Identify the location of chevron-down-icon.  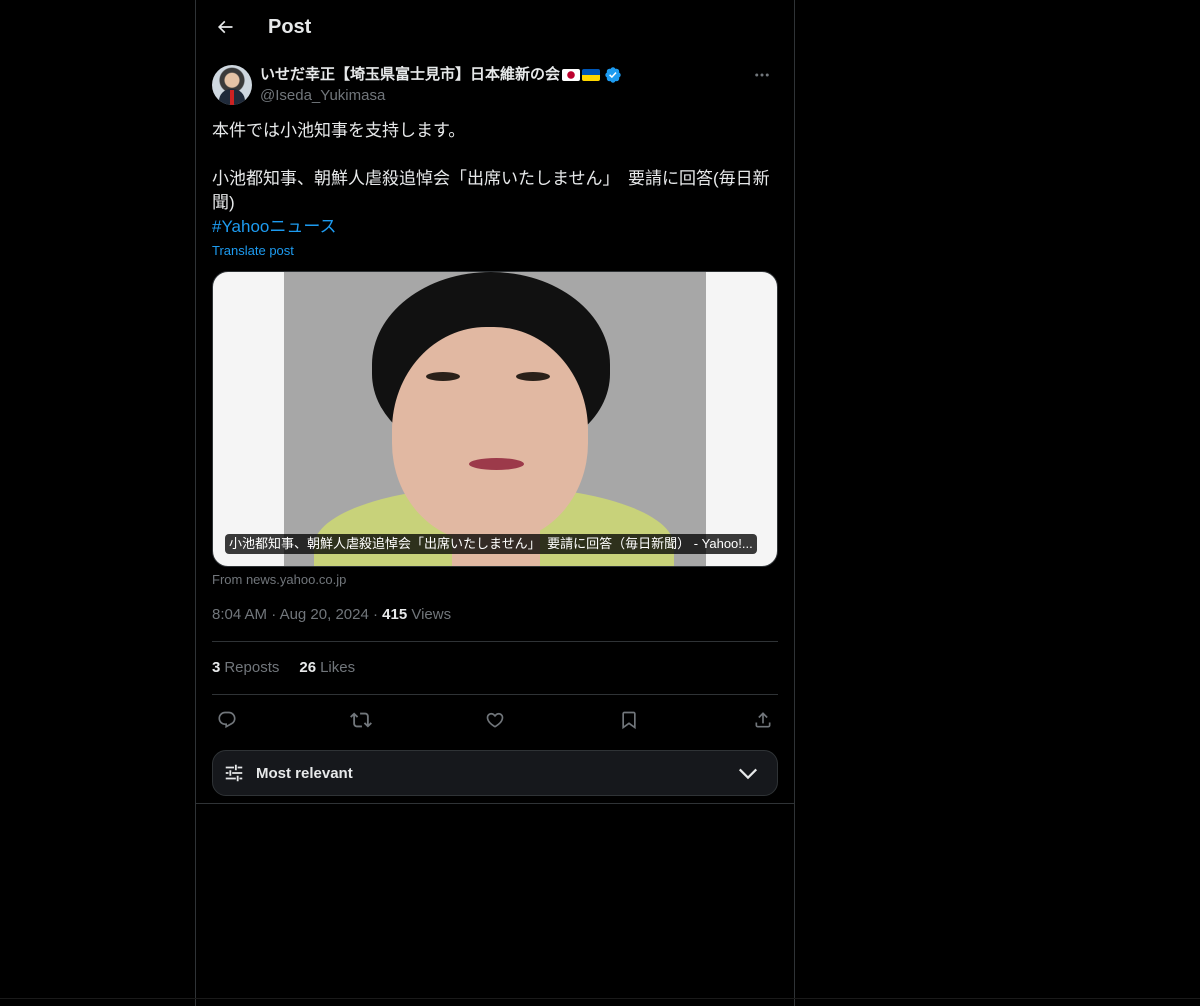
(748, 774).